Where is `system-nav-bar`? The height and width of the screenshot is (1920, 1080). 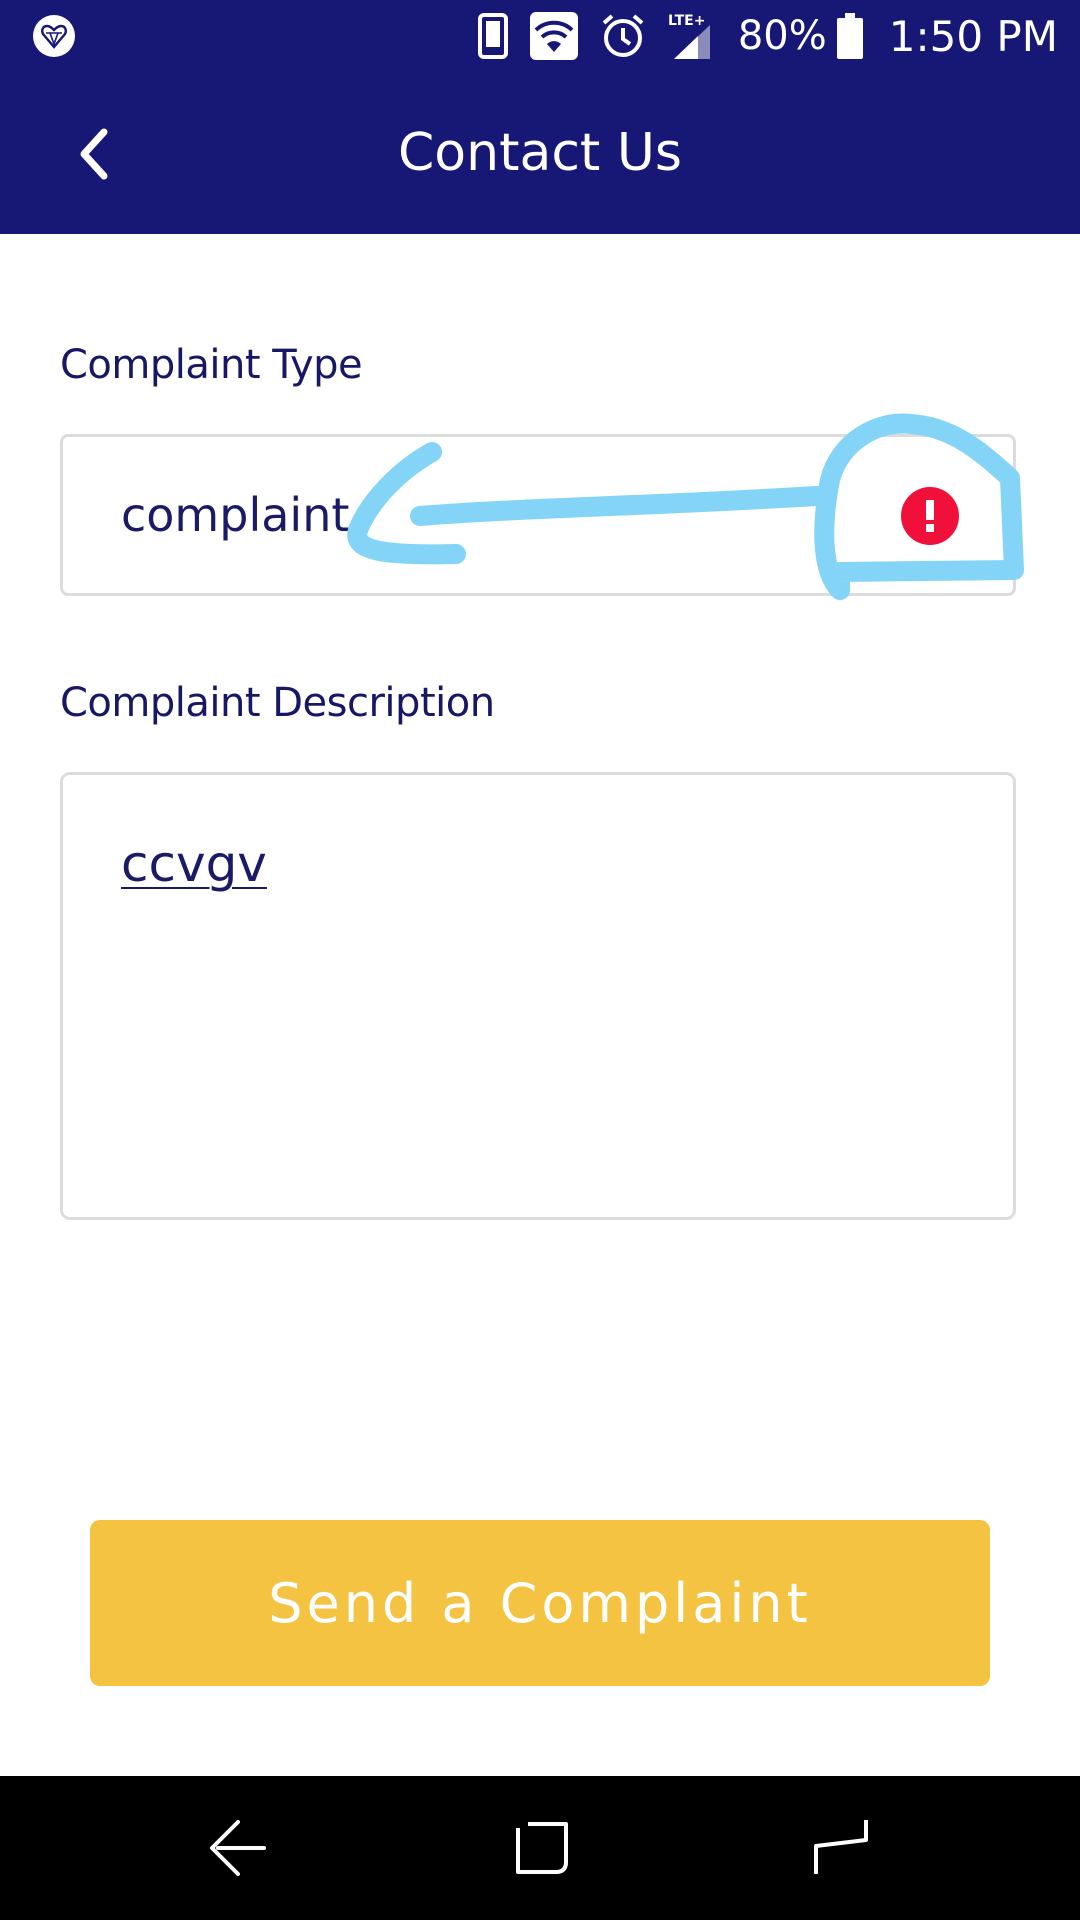
system-nav-bar is located at coordinates (540, 1848).